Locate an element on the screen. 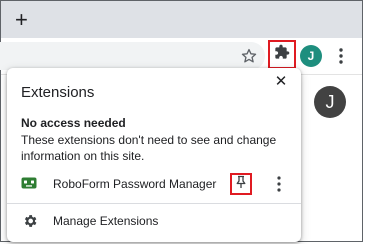 The height and width of the screenshot is (244, 365). bookmark-star-icon is located at coordinates (249, 56).